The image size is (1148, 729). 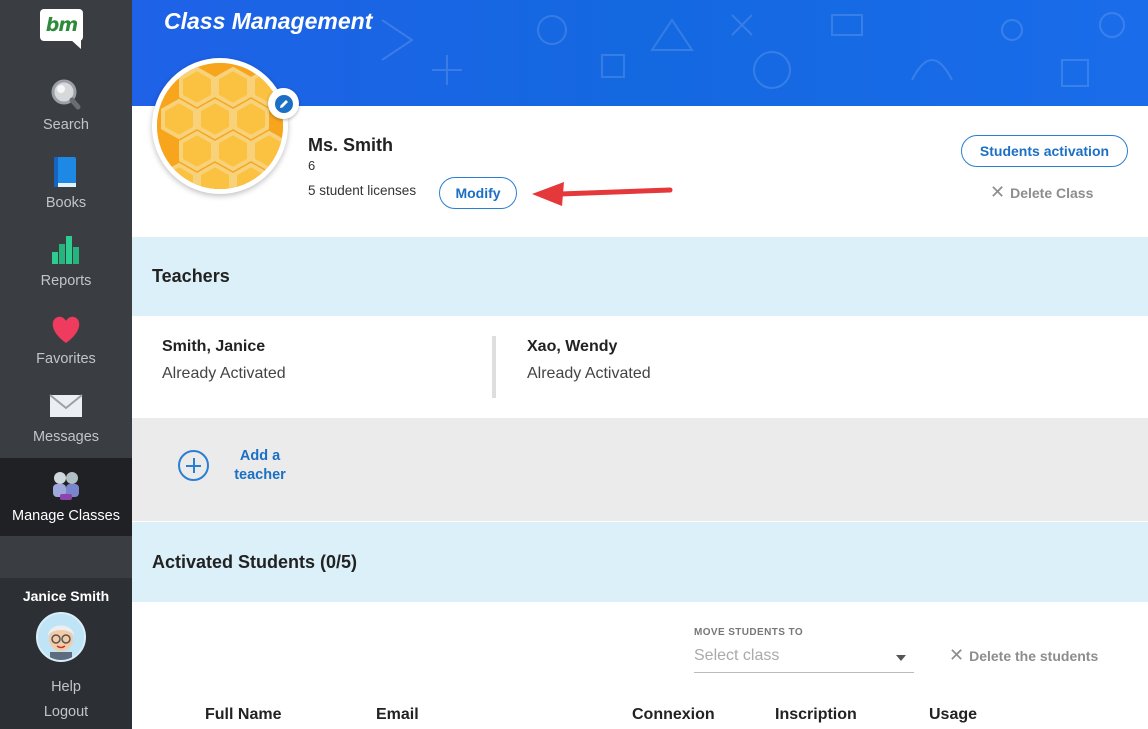 What do you see at coordinates (494, 367) in the screenshot?
I see `divider` at bounding box center [494, 367].